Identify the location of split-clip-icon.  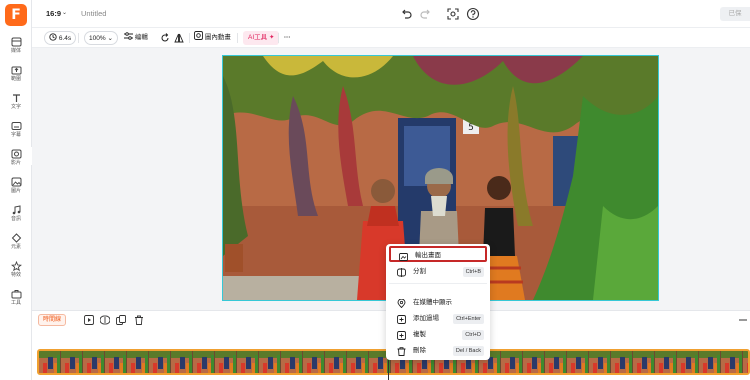
(105, 320).